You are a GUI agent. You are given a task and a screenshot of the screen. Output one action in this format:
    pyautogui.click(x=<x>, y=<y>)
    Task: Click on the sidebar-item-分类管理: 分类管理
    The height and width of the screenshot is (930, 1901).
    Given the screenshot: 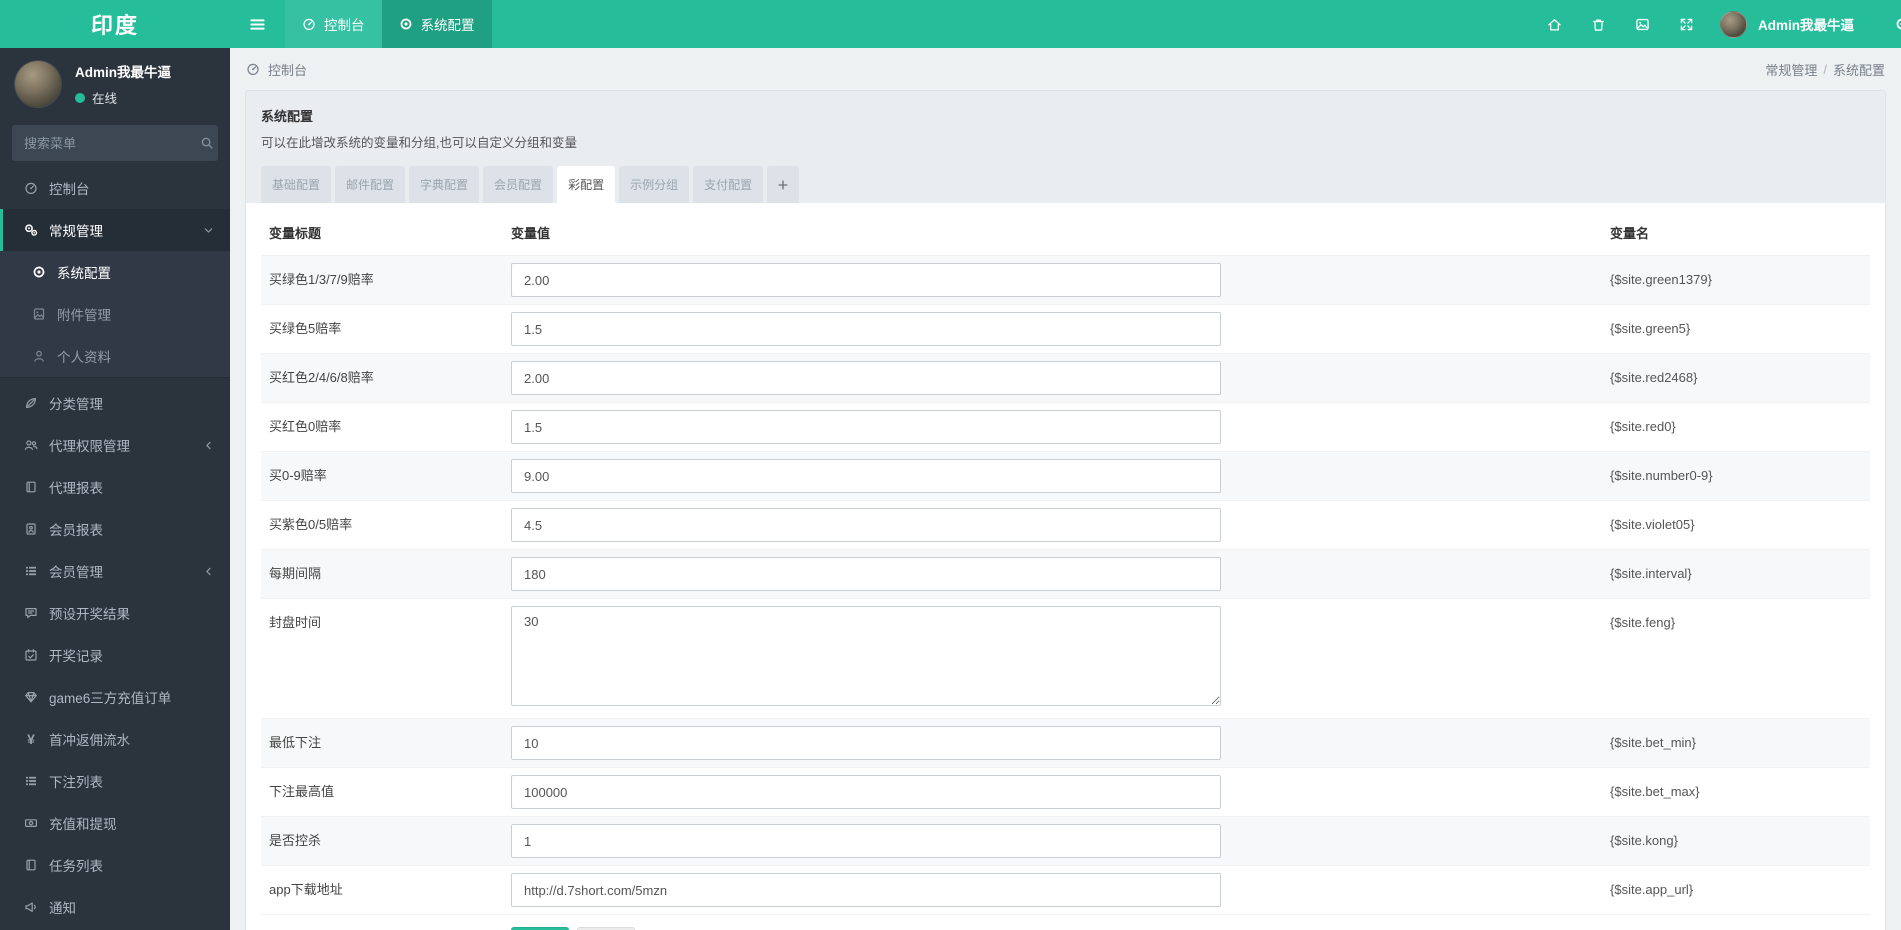 What is the action you would take?
    pyautogui.click(x=115, y=403)
    